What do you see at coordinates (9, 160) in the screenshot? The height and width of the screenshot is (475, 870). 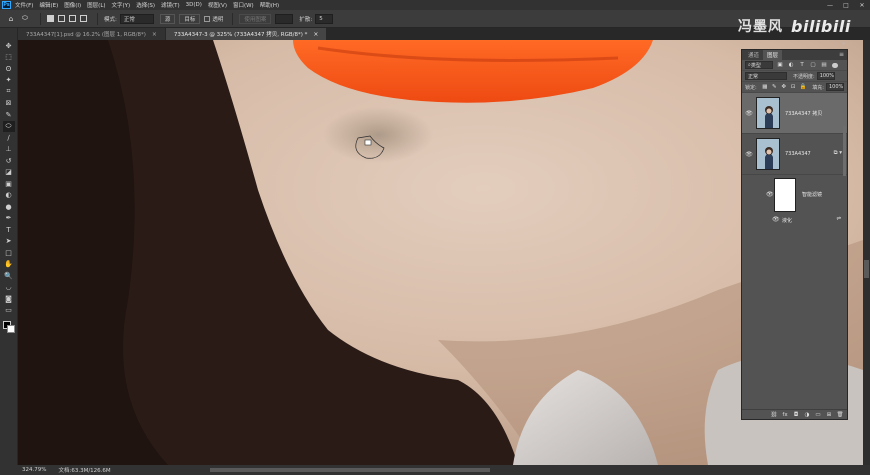 I see `history-brush-icon: ↺` at bounding box center [9, 160].